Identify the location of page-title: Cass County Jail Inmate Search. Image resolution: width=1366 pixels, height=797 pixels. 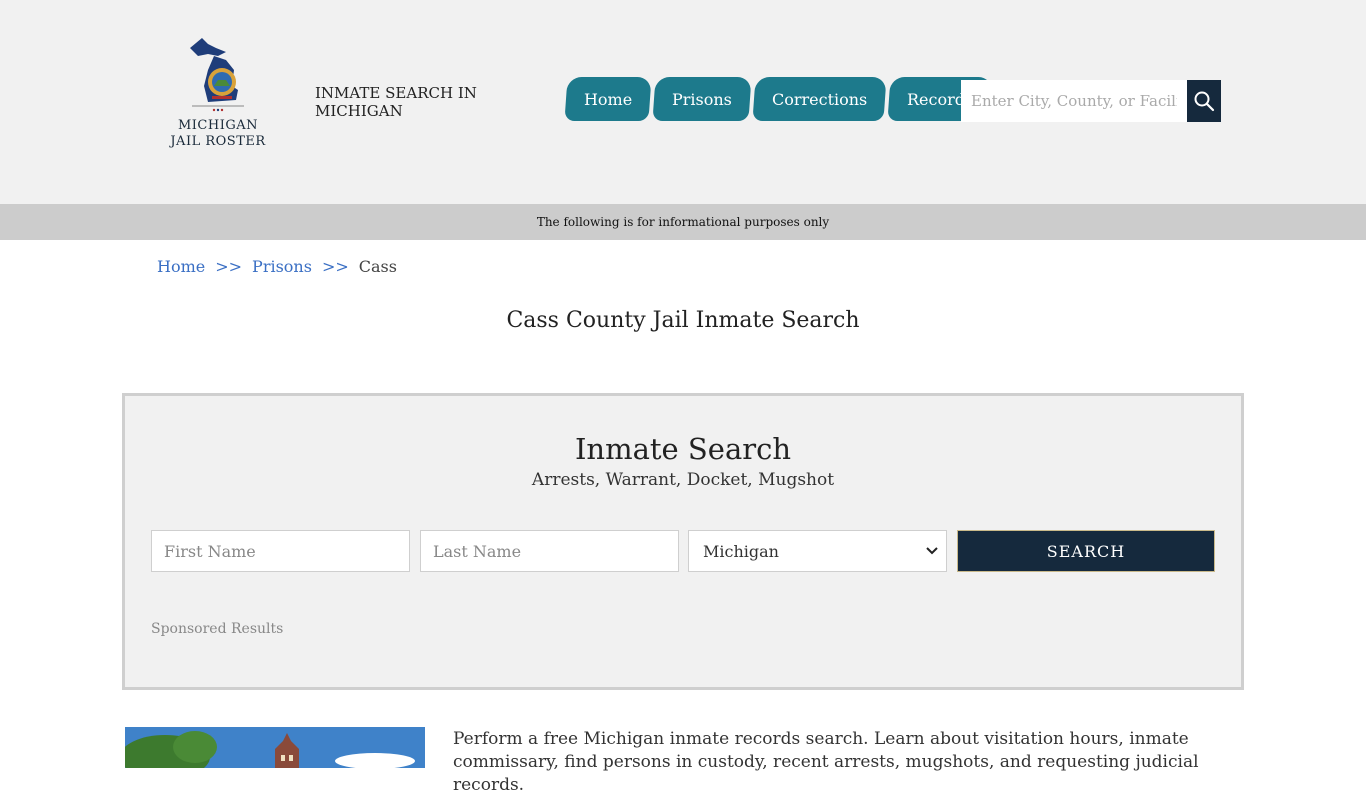
(683, 320).